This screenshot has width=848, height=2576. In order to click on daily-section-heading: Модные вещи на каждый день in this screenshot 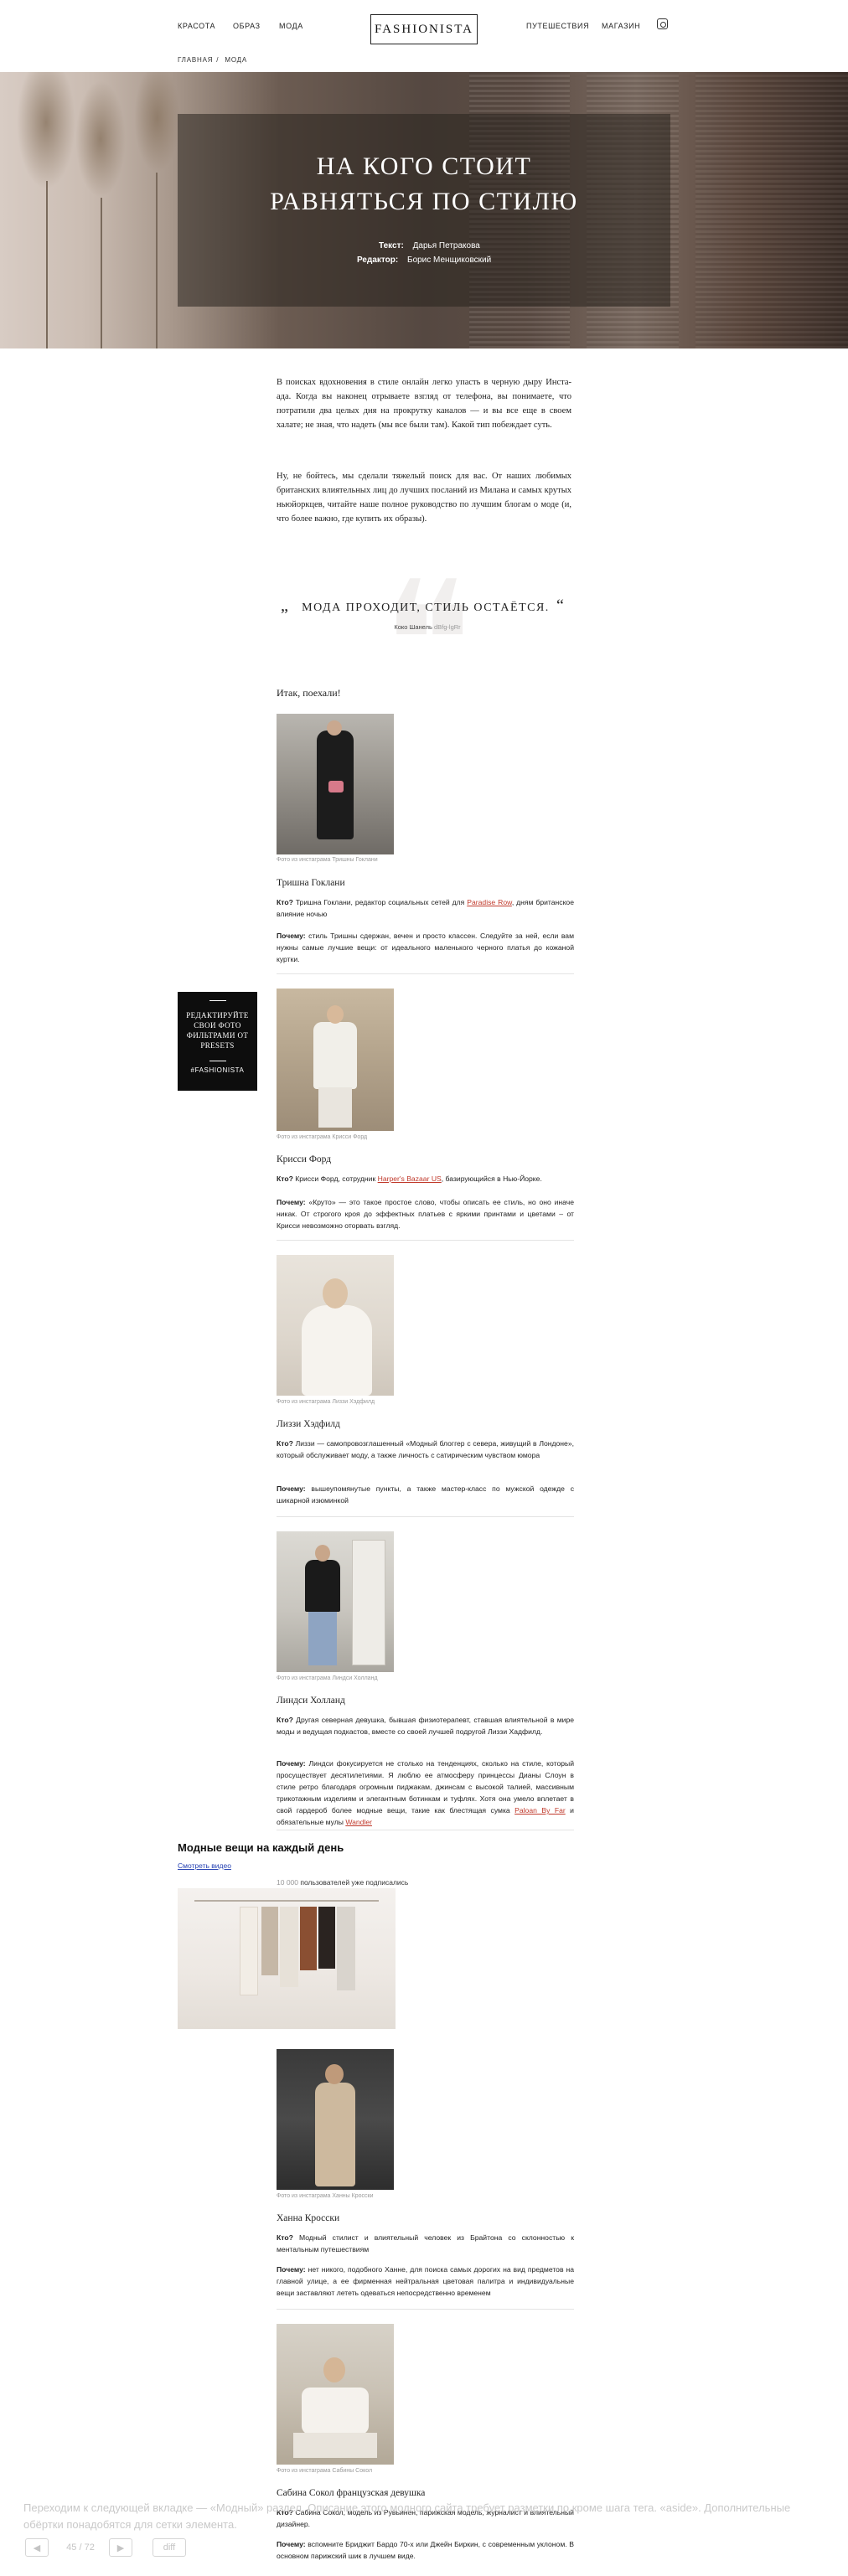, I will do `click(261, 1847)`.